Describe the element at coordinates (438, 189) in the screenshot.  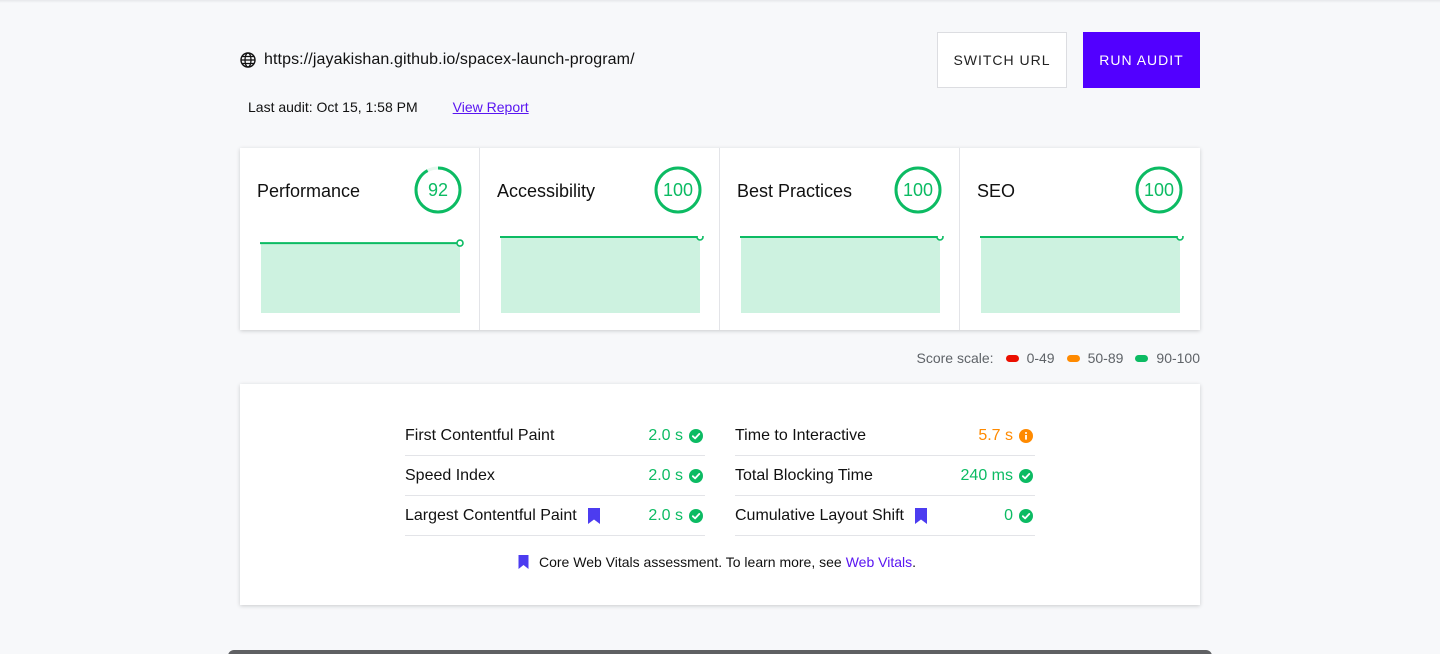
I see `score-value: 92` at that location.